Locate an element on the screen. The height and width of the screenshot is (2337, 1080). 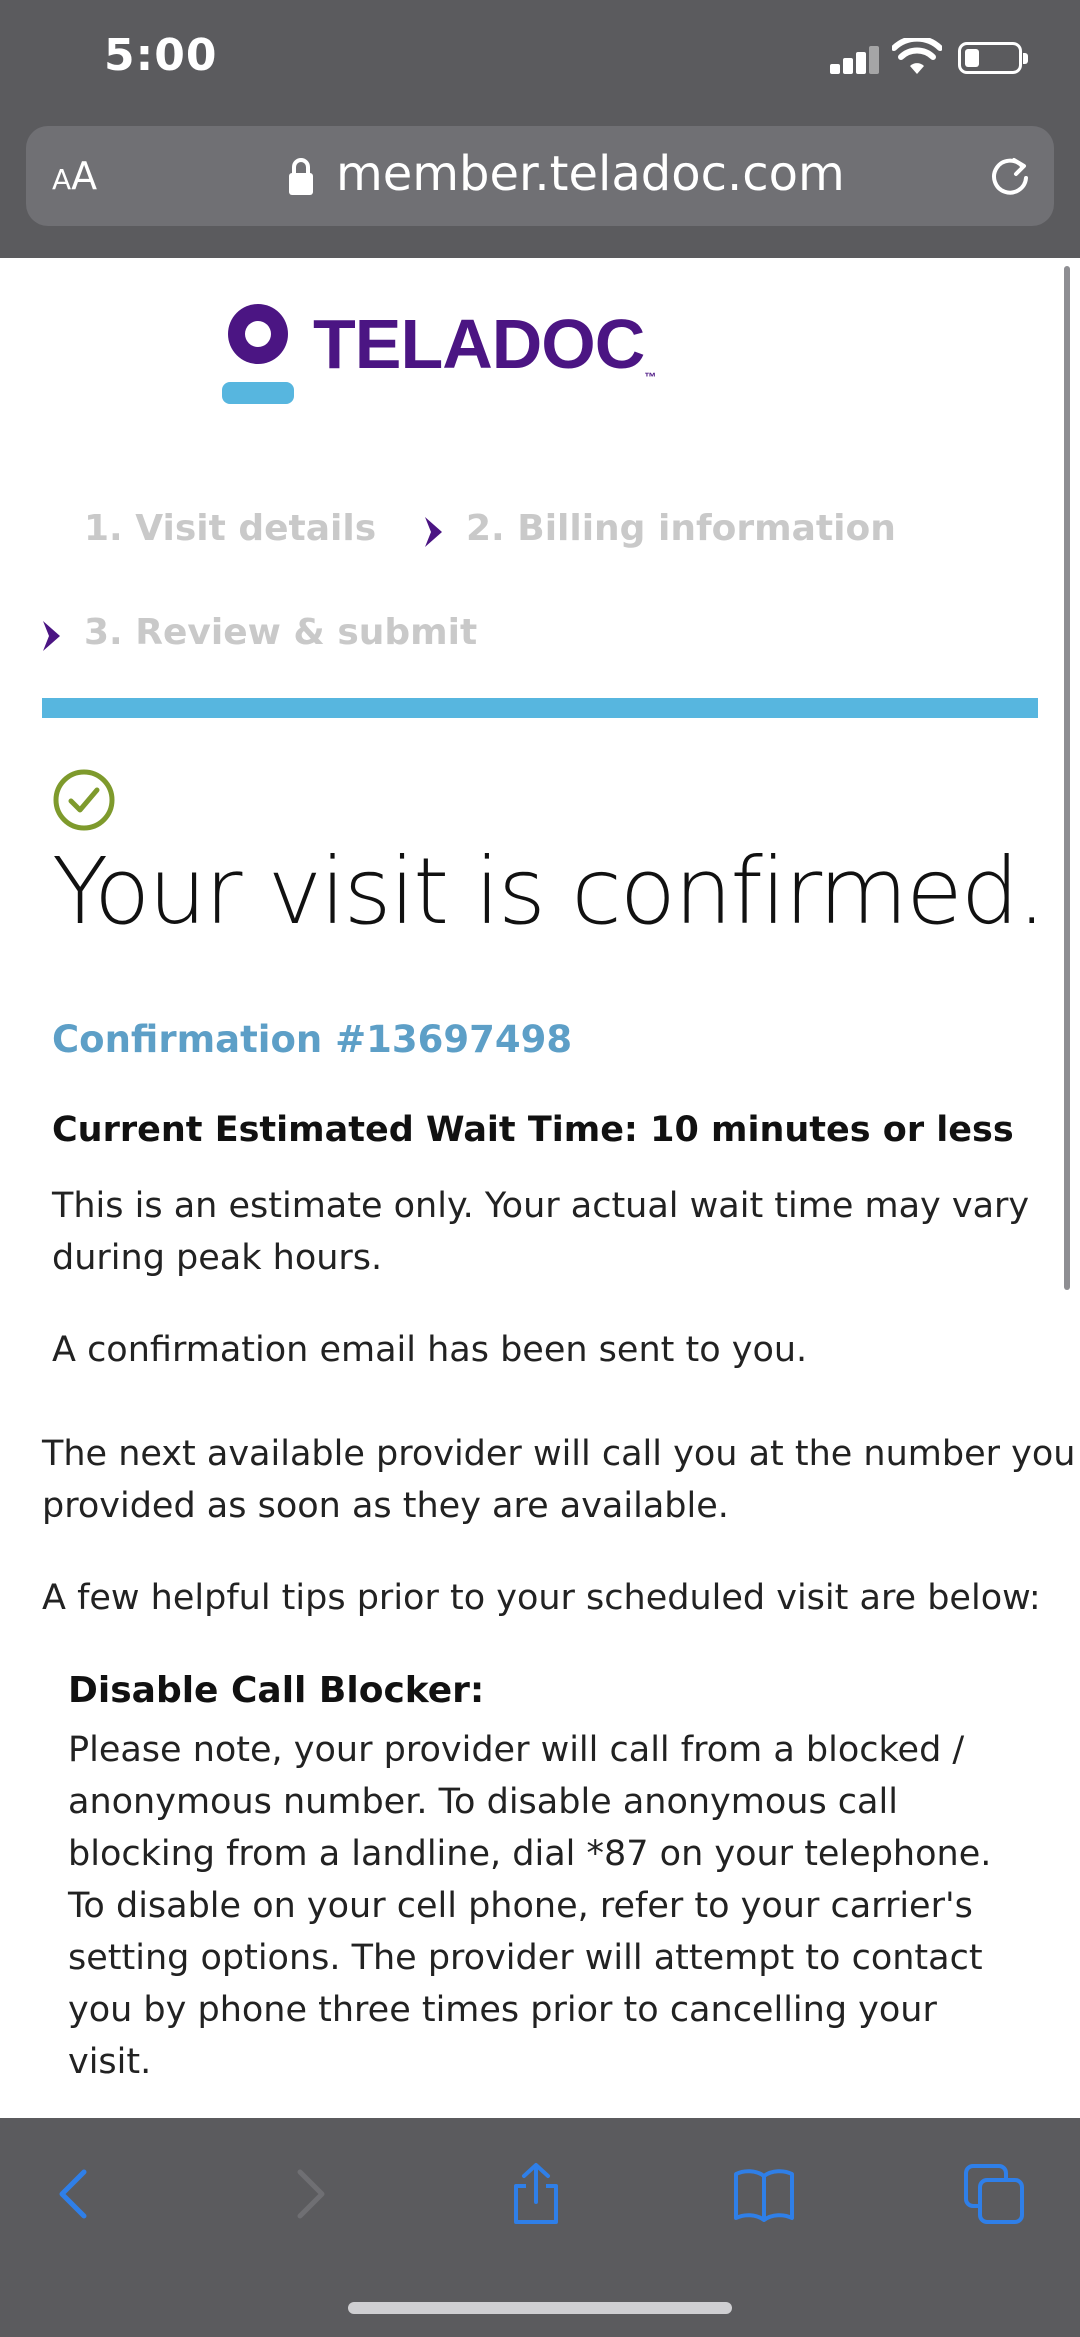
url-text: member.teladoc.com is located at coordinates (590, 174).